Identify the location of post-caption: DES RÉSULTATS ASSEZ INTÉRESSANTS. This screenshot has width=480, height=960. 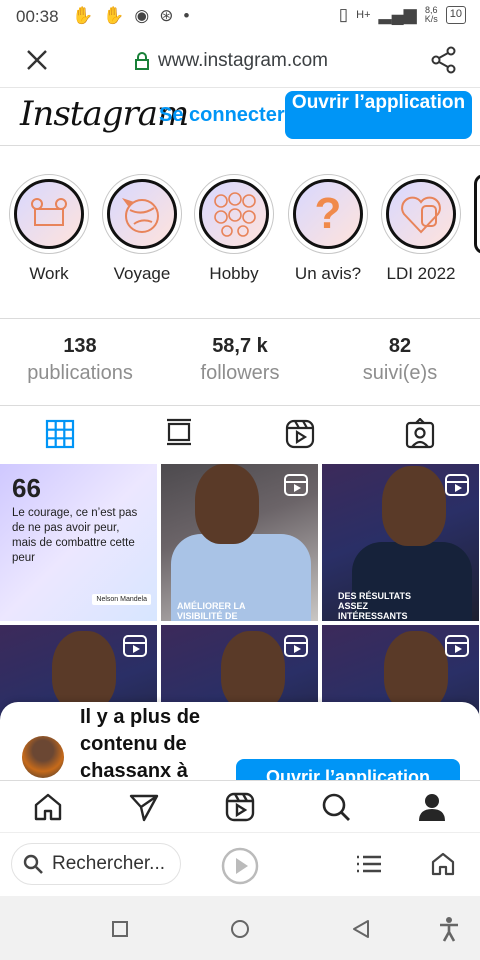
(375, 606).